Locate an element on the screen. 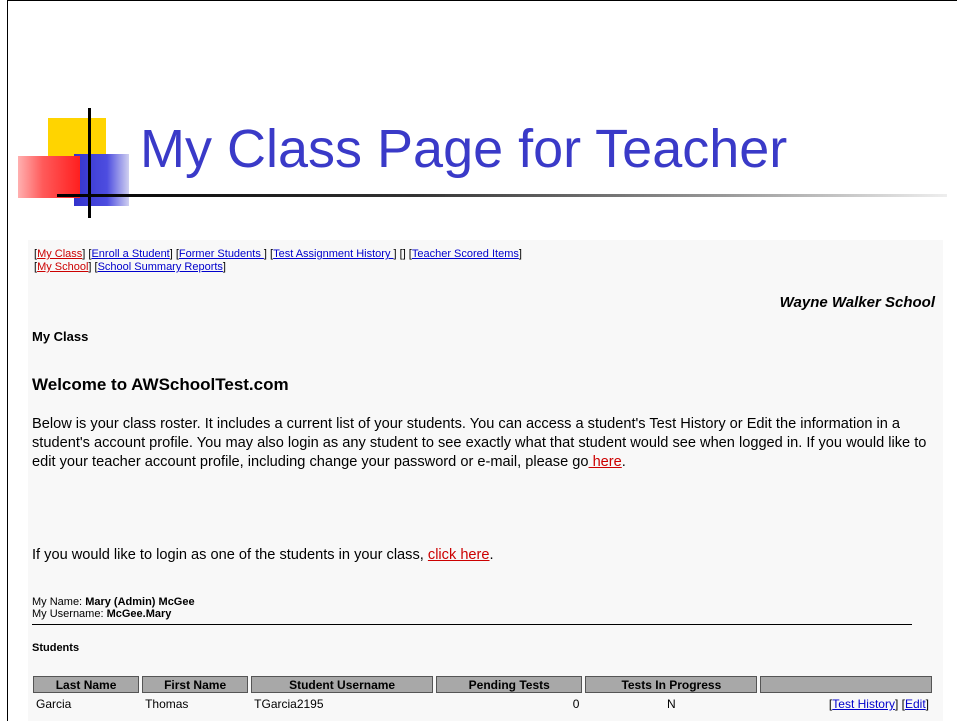 This screenshot has height=721, width=957. red-square is located at coordinates (49, 177).